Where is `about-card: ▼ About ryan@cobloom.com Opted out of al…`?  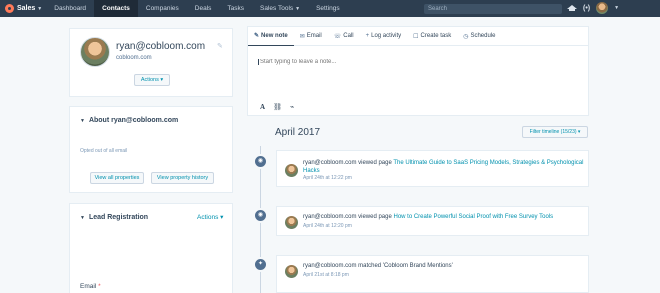
about-card: ▼ About ryan@cobloom.com Opted out of al… is located at coordinates (151, 149).